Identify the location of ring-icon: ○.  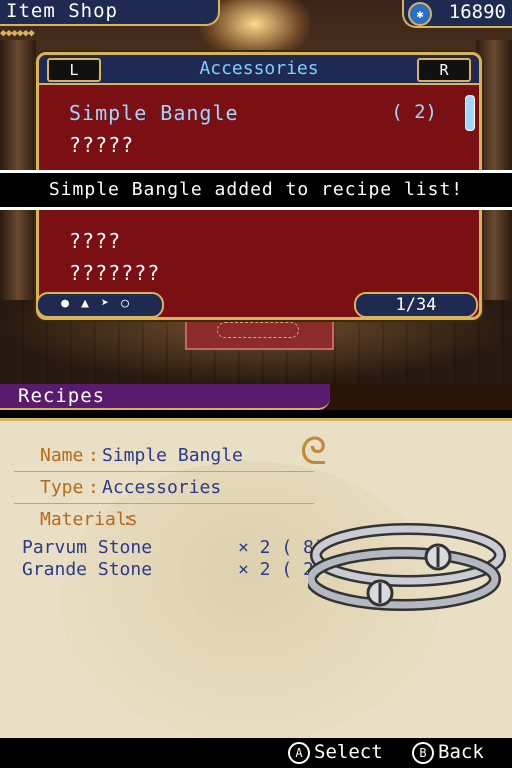
(125, 304).